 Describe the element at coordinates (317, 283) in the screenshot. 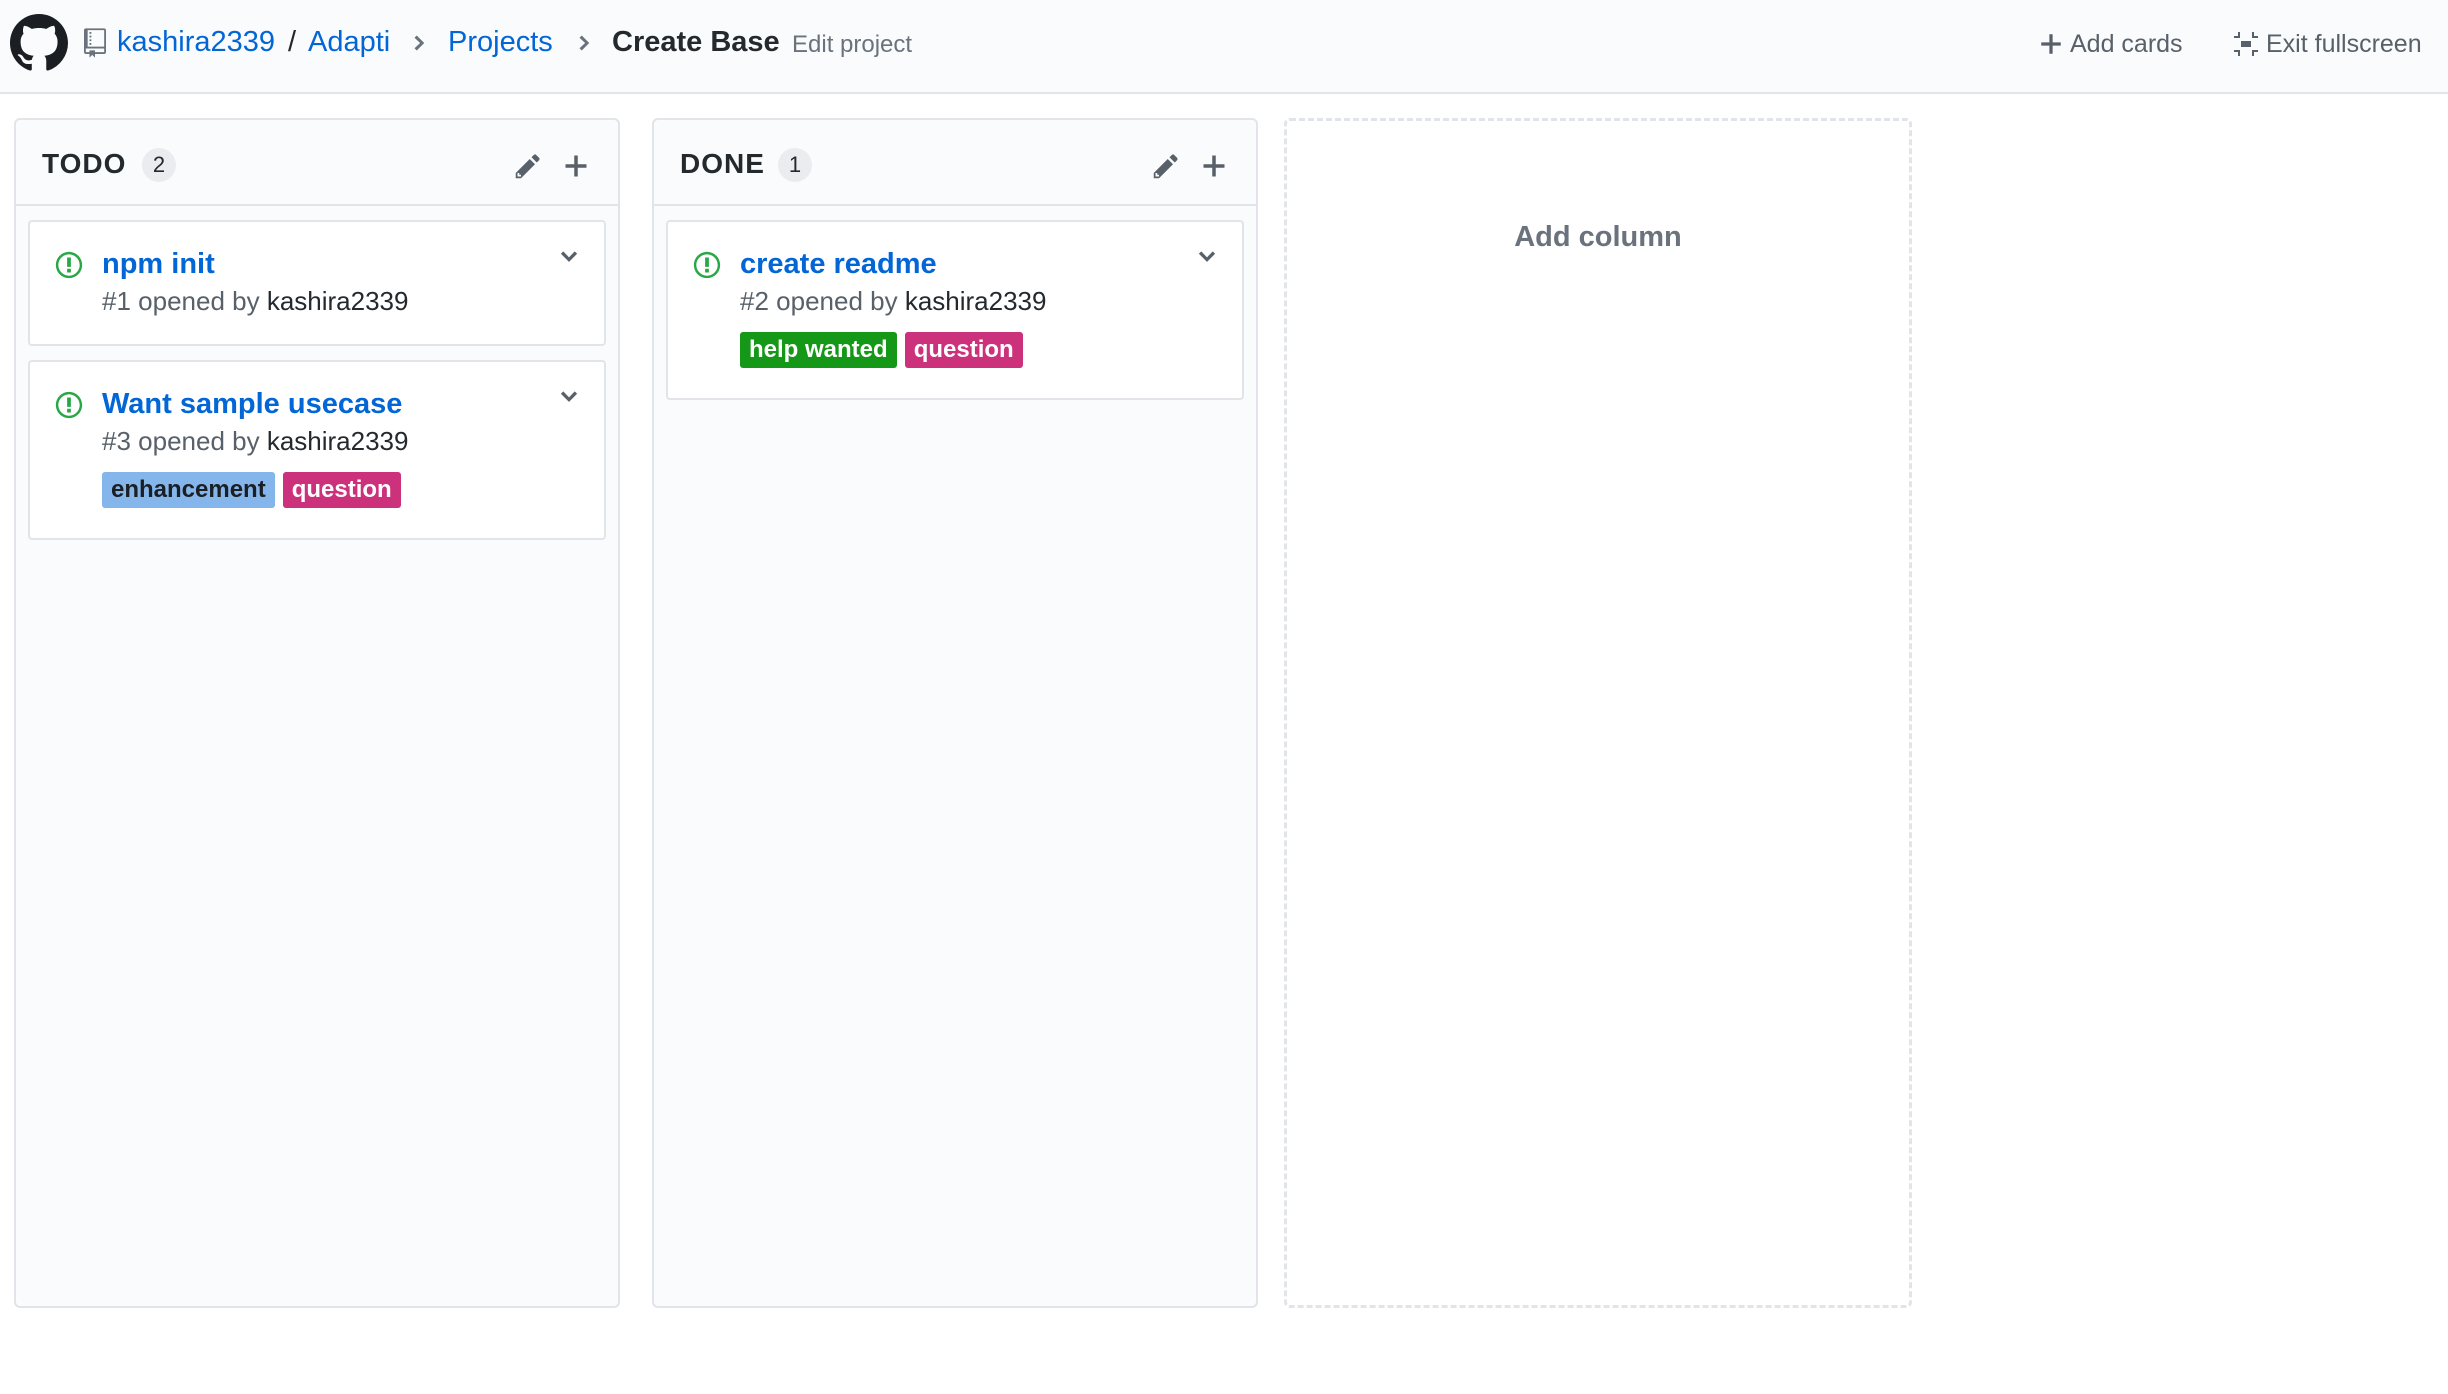

I see `issue-card: npm init #1 opened by kashira2339` at that location.